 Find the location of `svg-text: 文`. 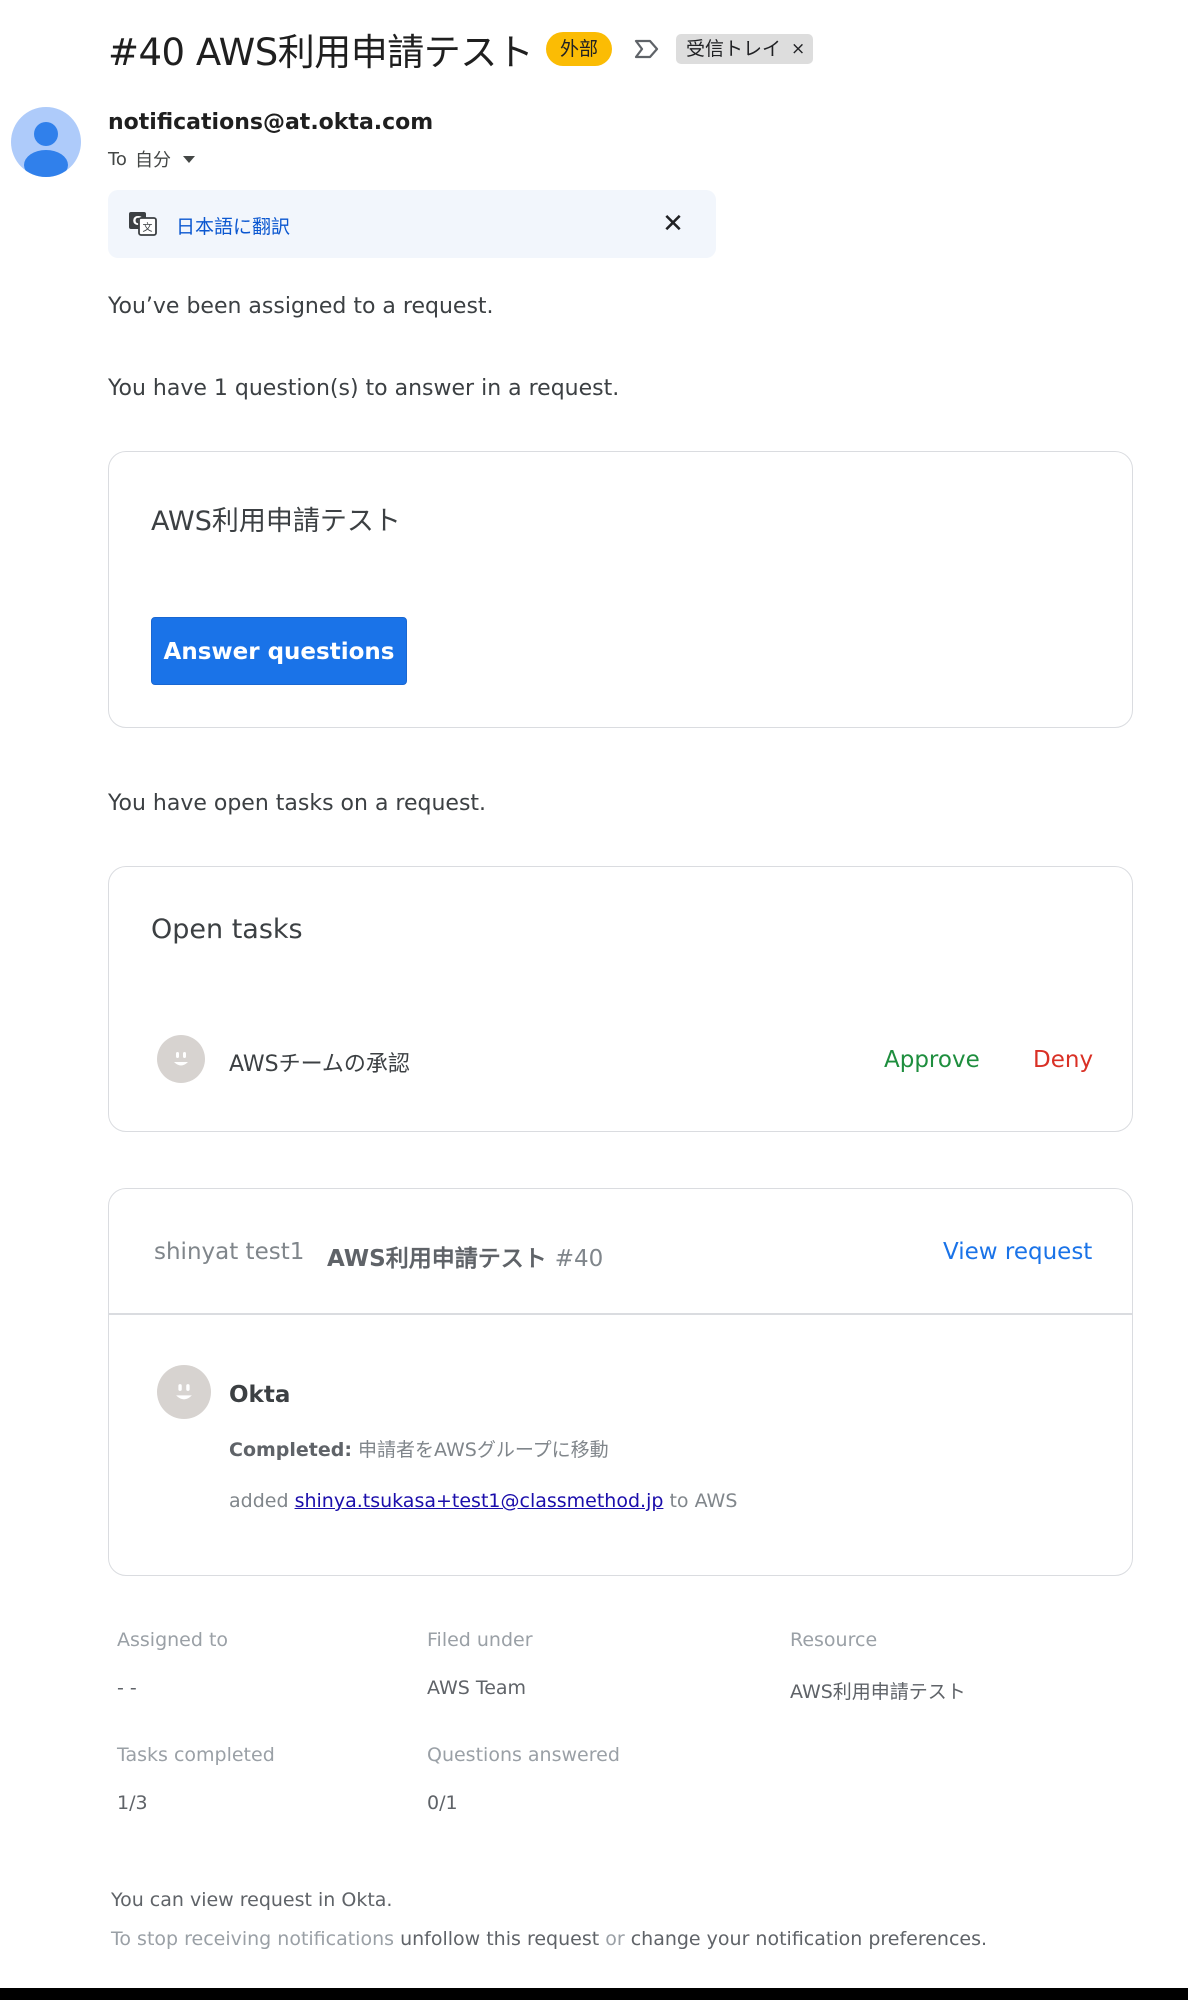

svg-text: 文 is located at coordinates (148, 227).